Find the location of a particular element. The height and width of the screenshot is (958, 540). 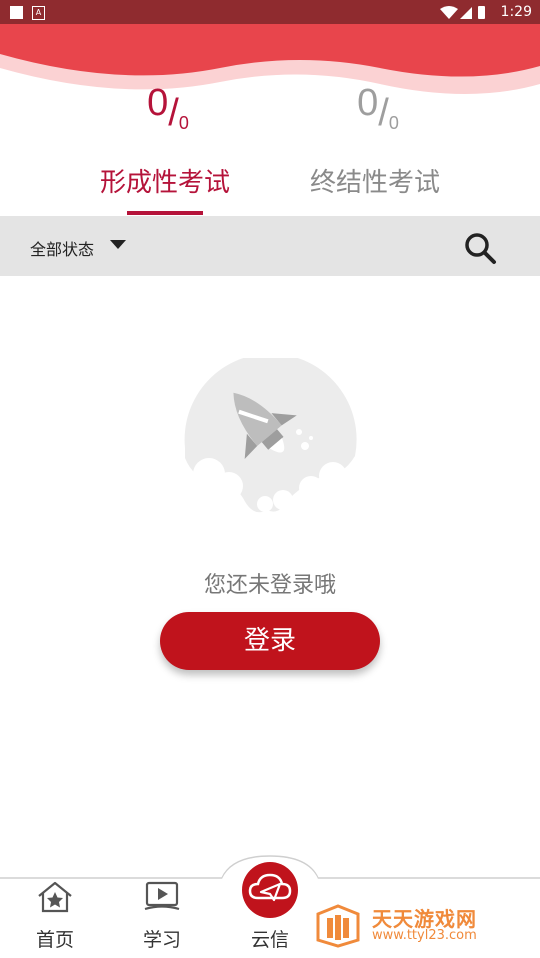

cloud-message-button is located at coordinates (270, 890).